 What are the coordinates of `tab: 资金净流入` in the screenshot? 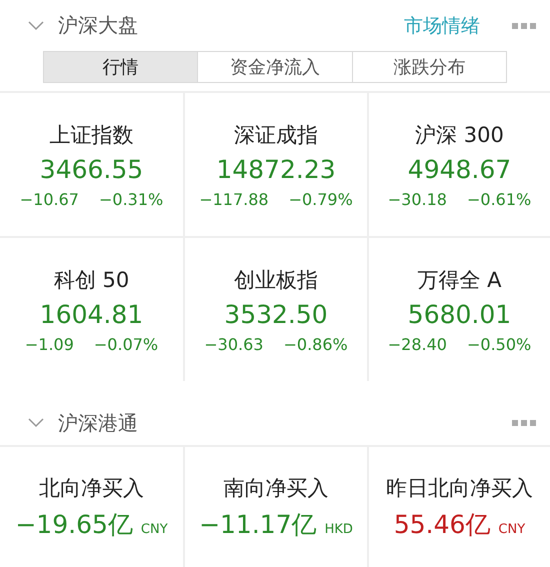 It's located at (275, 67).